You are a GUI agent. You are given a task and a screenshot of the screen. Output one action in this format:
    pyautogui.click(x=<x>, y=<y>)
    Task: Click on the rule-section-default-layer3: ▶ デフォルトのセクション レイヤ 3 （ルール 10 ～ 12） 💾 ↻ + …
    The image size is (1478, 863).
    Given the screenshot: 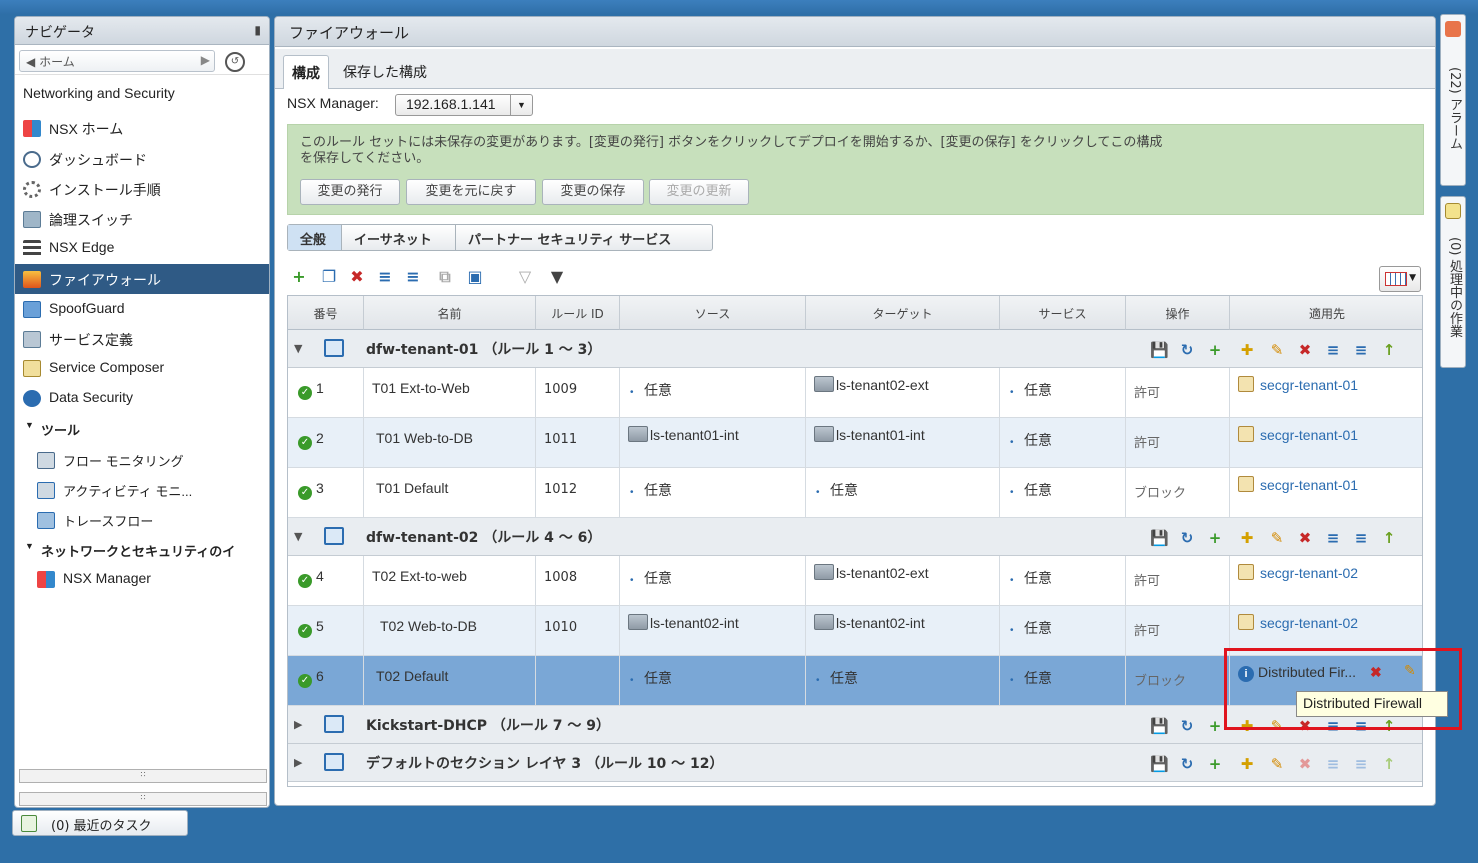 What is the action you would take?
    pyautogui.click(x=855, y=763)
    